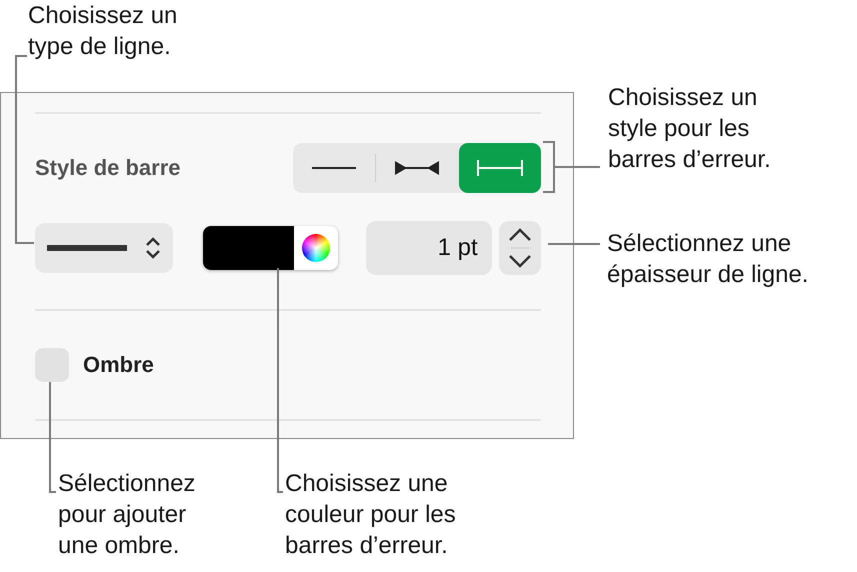 This screenshot has height=572, width=857. What do you see at coordinates (499, 168) in the screenshot?
I see `capped-line-icon` at bounding box center [499, 168].